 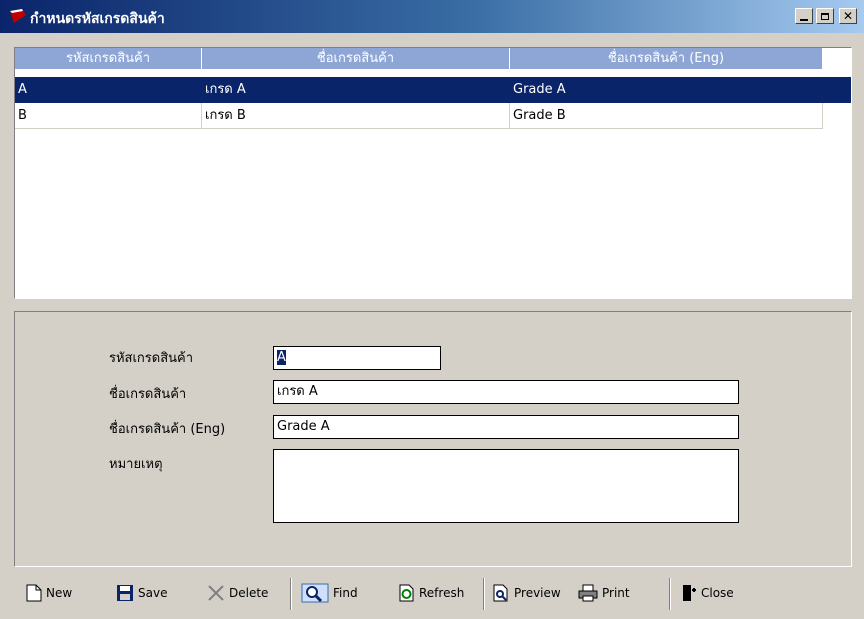 What do you see at coordinates (666, 116) in the screenshot?
I see `cell-name-eng: Grade B` at bounding box center [666, 116].